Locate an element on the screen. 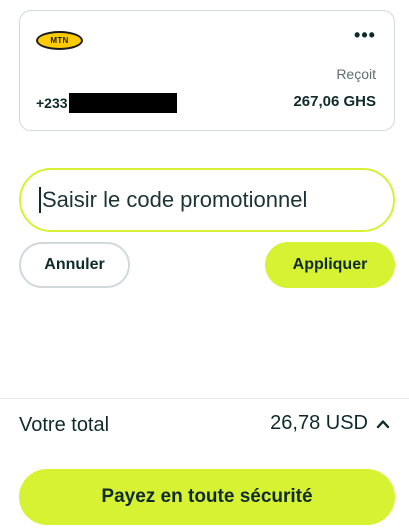 This screenshot has height=532, width=409. mtn-logo-text: MTN is located at coordinates (59, 40).